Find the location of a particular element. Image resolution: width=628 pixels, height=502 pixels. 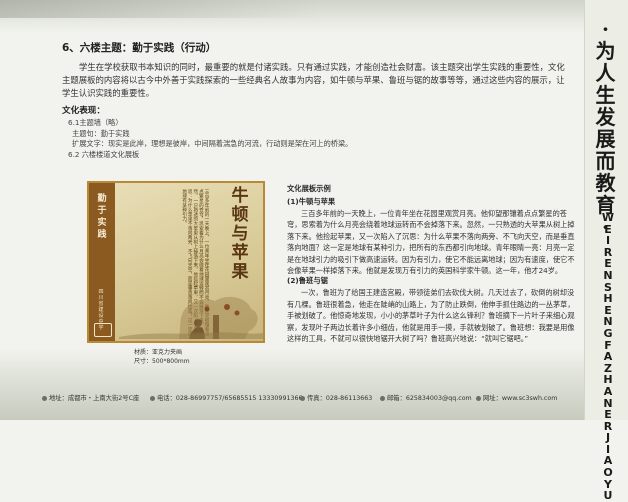

location-icon is located at coordinates (44, 398).